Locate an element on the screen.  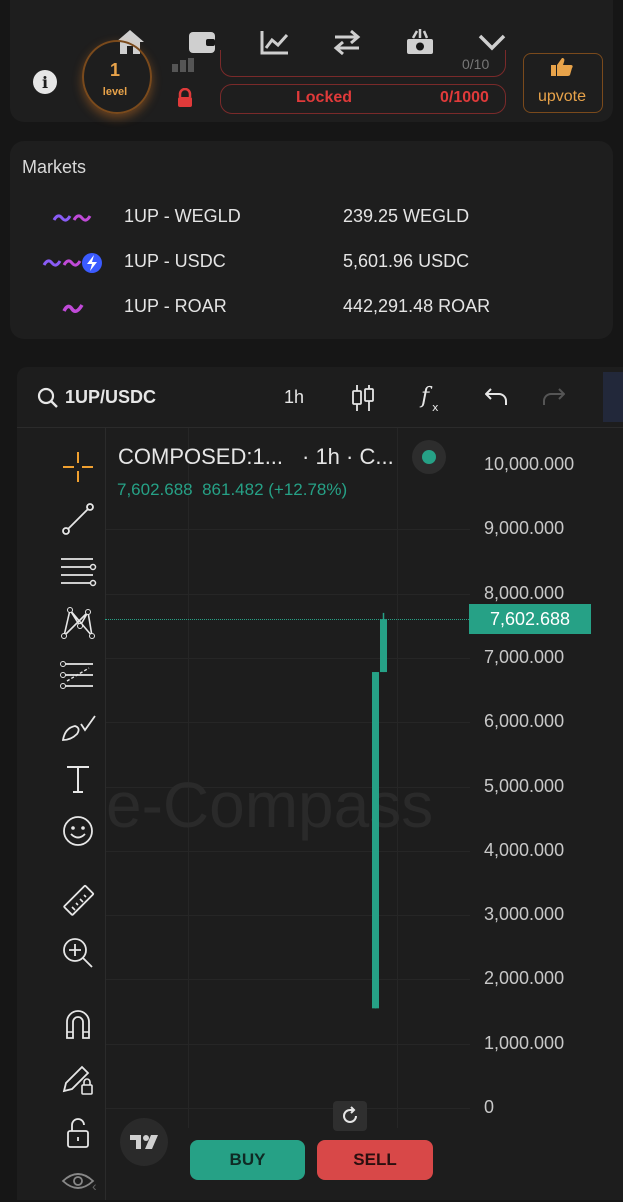
interval-selector: 1h is located at coordinates (294, 397).